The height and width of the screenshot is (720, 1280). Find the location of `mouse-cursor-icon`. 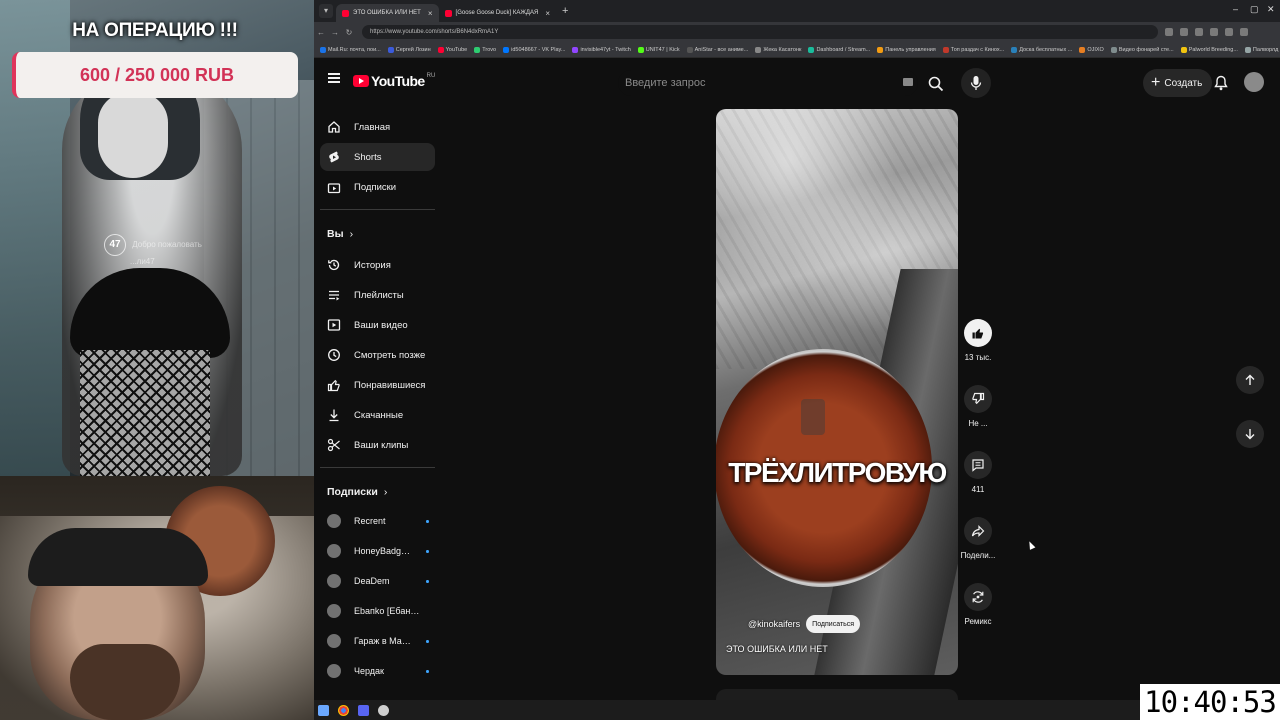

mouse-cursor-icon is located at coordinates (1031, 545).